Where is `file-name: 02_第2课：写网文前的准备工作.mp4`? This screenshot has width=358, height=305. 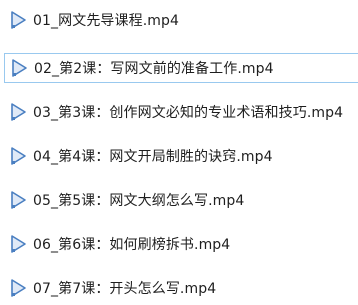 file-name: 02_第2课：写网文前的准备工作.mp4 is located at coordinates (154, 69).